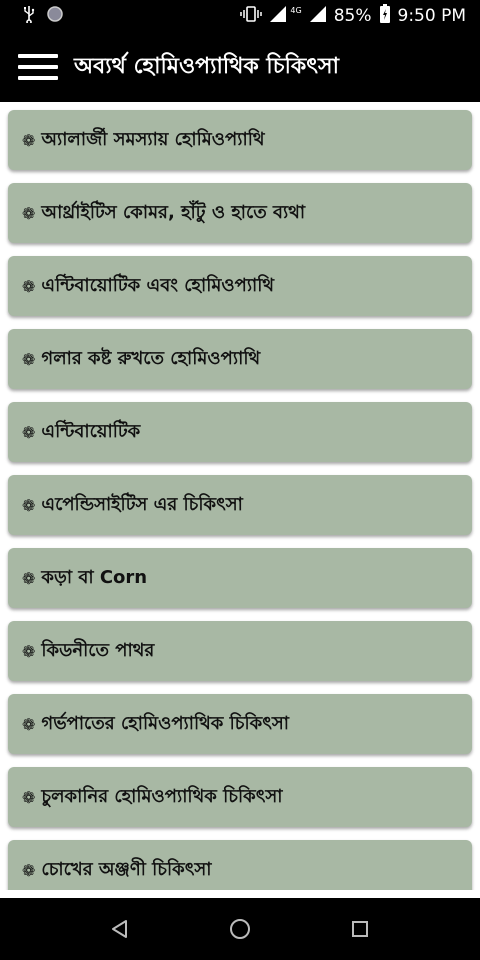 The height and width of the screenshot is (960, 480). I want to click on app-bar: অব্যর্থ হোমিওপ্যাথিক চিকিৎসা, so click(240, 67).